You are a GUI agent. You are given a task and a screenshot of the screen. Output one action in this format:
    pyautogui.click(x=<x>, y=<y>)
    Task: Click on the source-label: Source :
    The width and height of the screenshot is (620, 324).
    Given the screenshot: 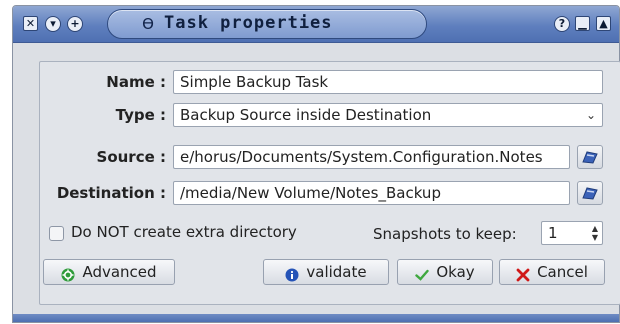 What is the action you would take?
    pyautogui.click(x=131, y=157)
    